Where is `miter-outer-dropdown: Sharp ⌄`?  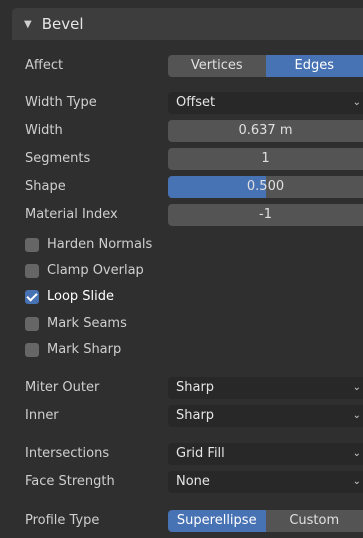 miter-outer-dropdown: Sharp ⌄ is located at coordinates (265, 388).